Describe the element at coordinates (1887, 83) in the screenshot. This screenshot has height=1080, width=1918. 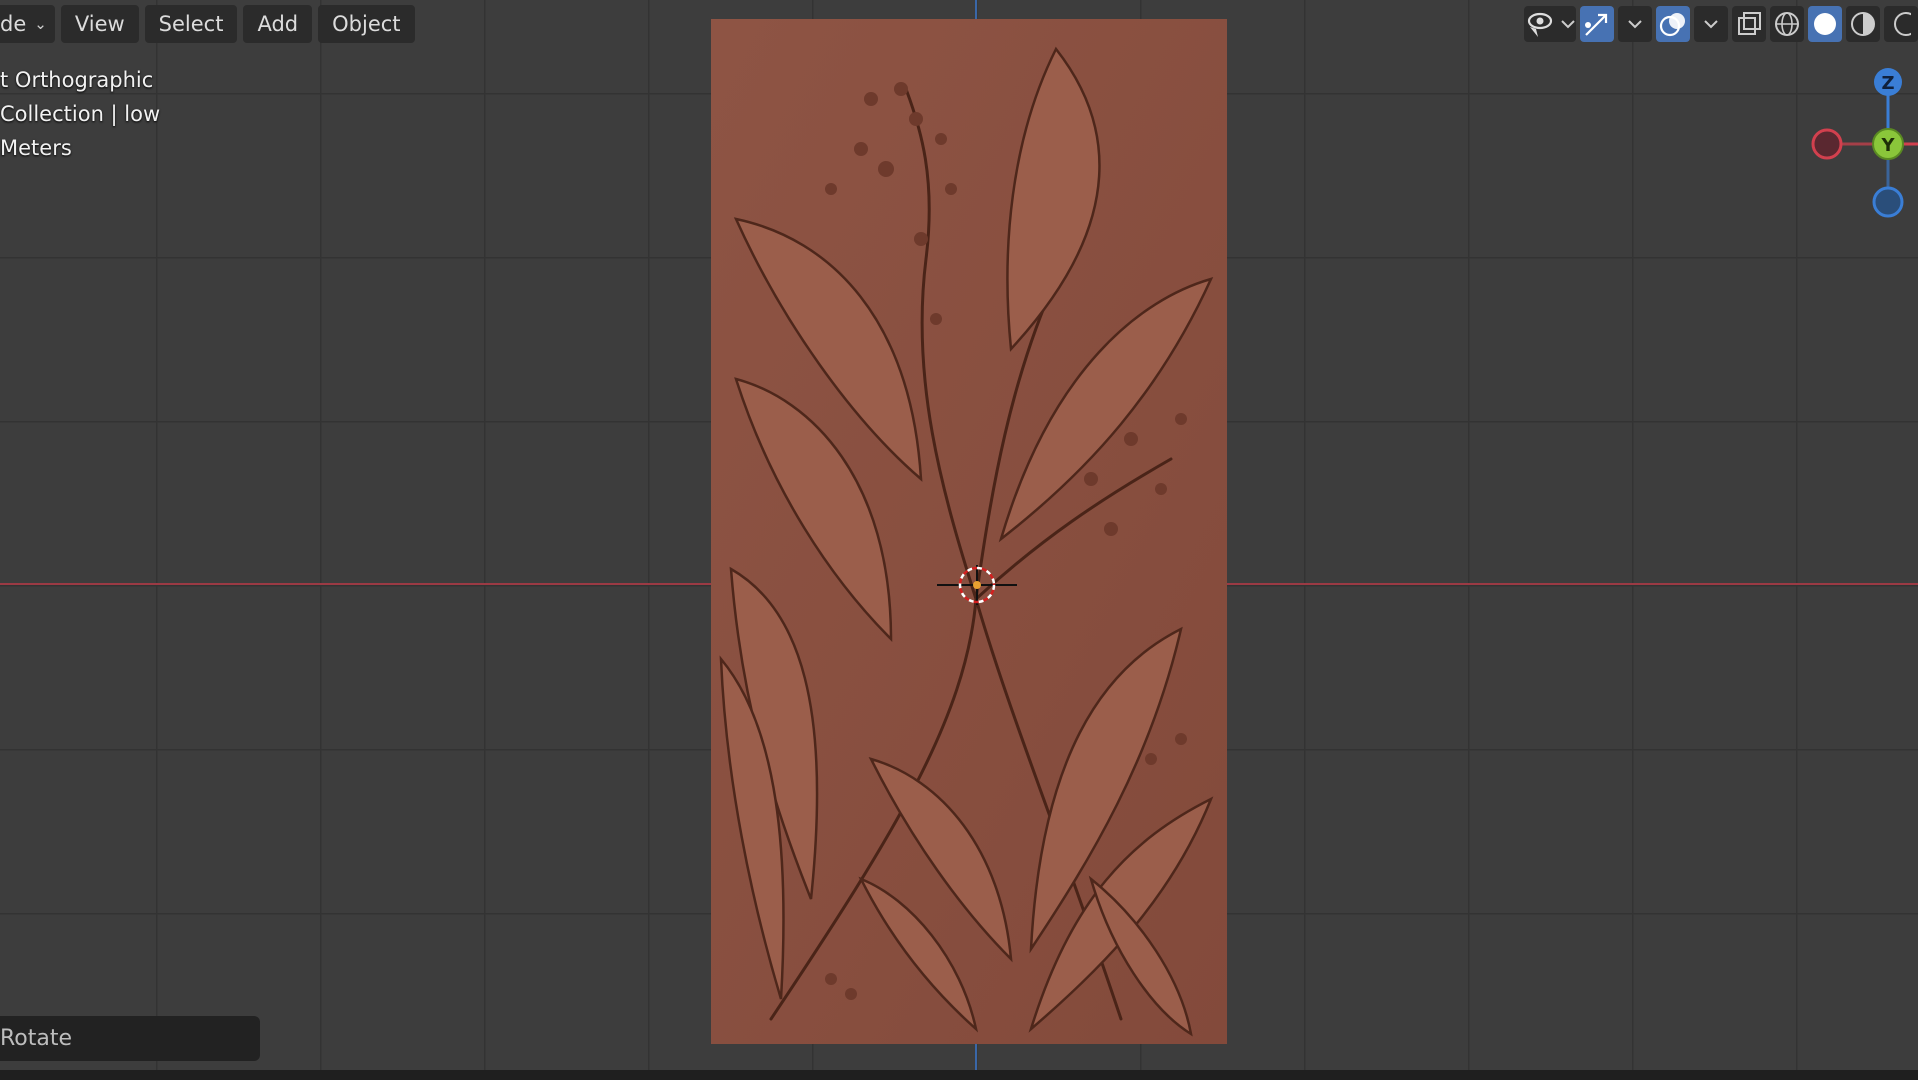
I see `gizmo-z-label: Z` at that location.